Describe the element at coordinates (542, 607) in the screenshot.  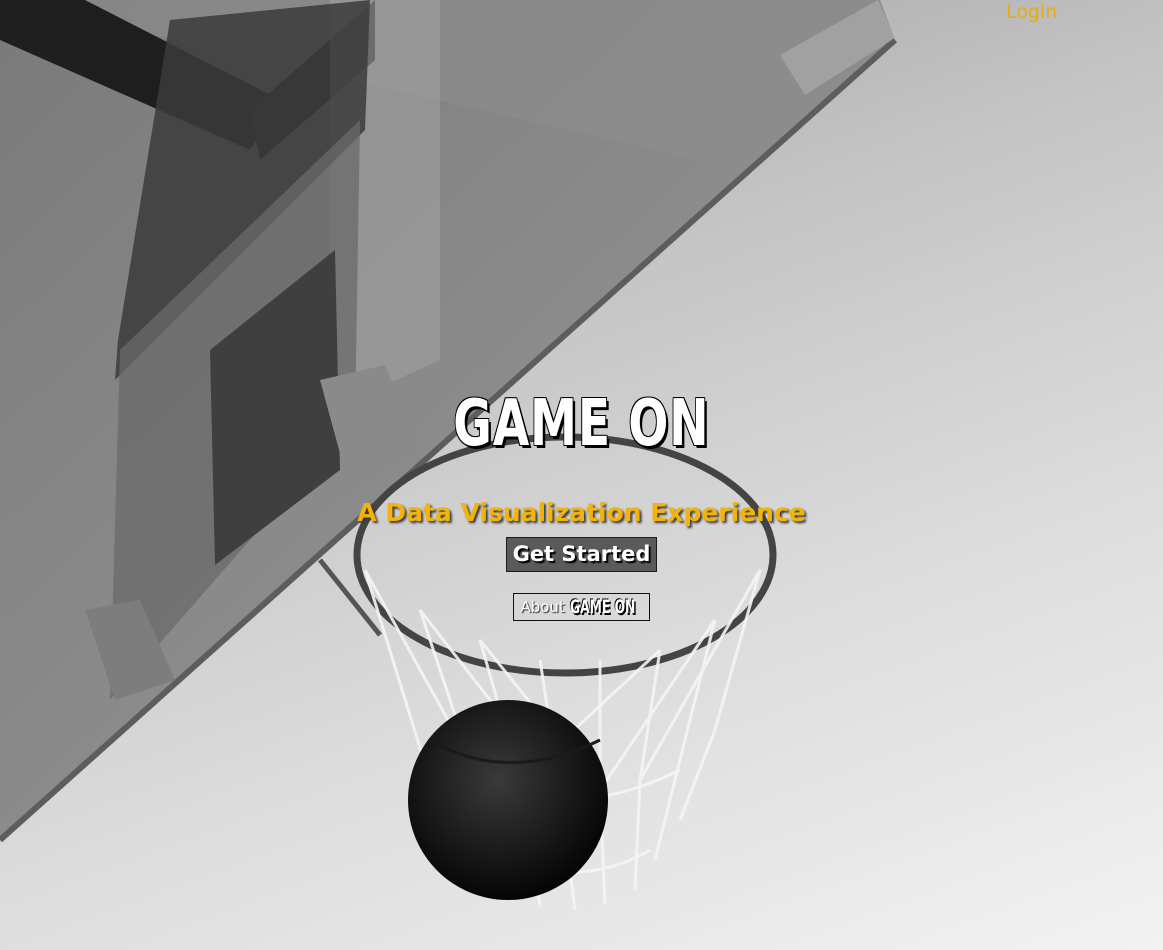
I see `about-label: About` at that location.